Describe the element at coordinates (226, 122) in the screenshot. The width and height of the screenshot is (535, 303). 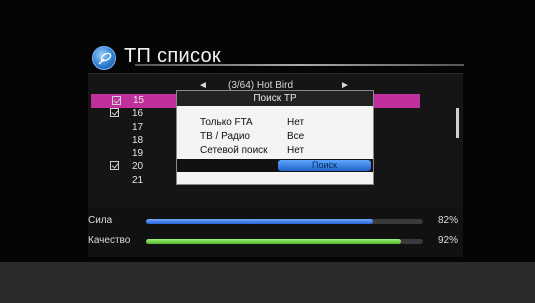
I see `option-label: Только FTA` at that location.